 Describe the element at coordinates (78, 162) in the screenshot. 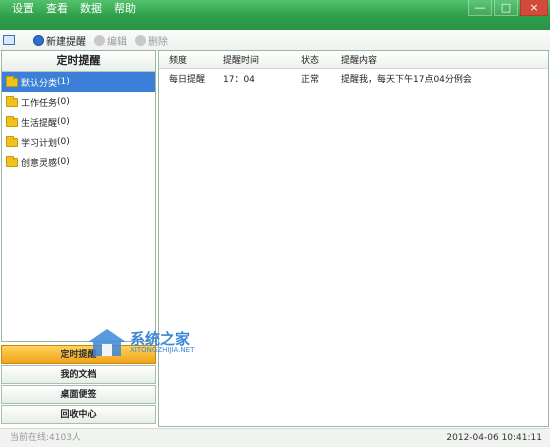

I see `category-item-ideas: 创意灵感 (0)` at that location.